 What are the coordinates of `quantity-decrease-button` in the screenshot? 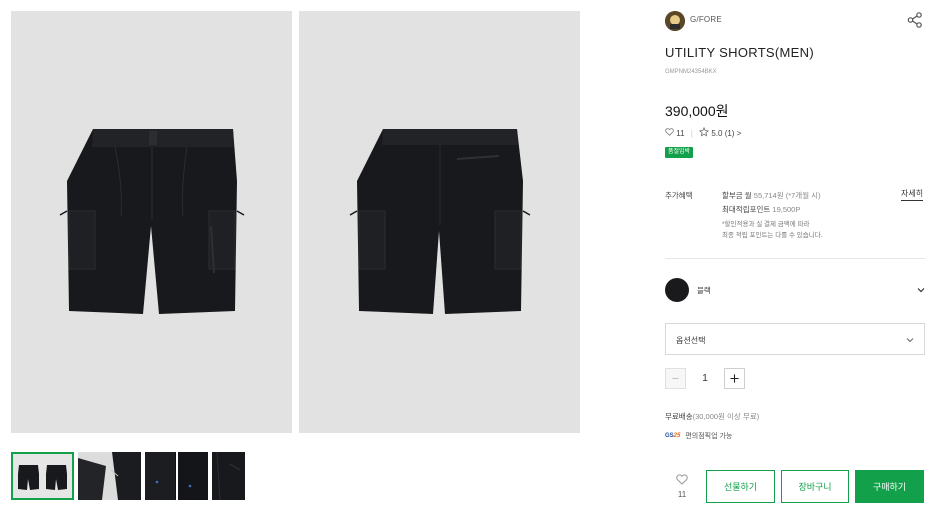 It's located at (675, 378).